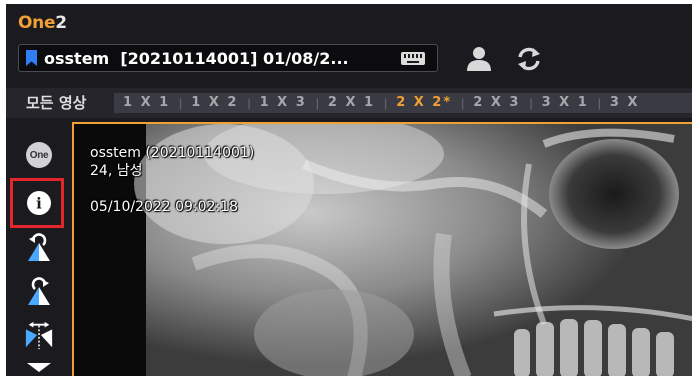 This screenshot has width=694, height=378. What do you see at coordinates (37, 23) in the screenshot?
I see `logo-text-one: One` at bounding box center [37, 23].